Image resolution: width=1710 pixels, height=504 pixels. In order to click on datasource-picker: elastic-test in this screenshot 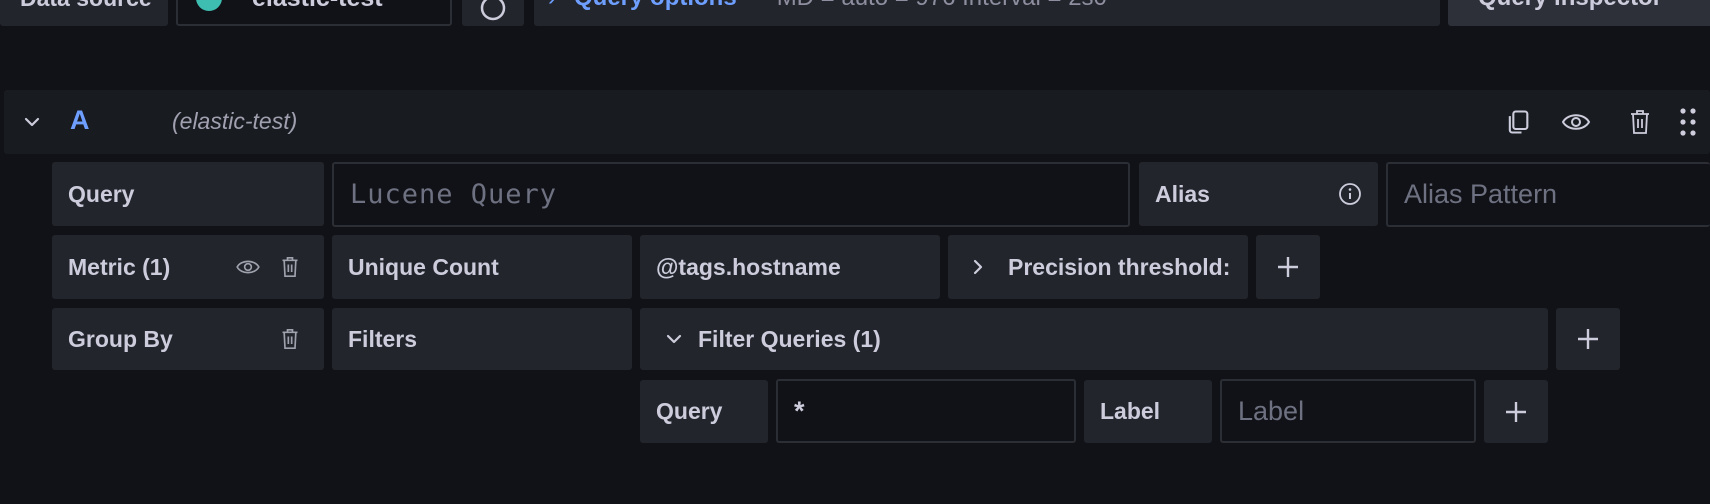, I will do `click(314, 13)`.